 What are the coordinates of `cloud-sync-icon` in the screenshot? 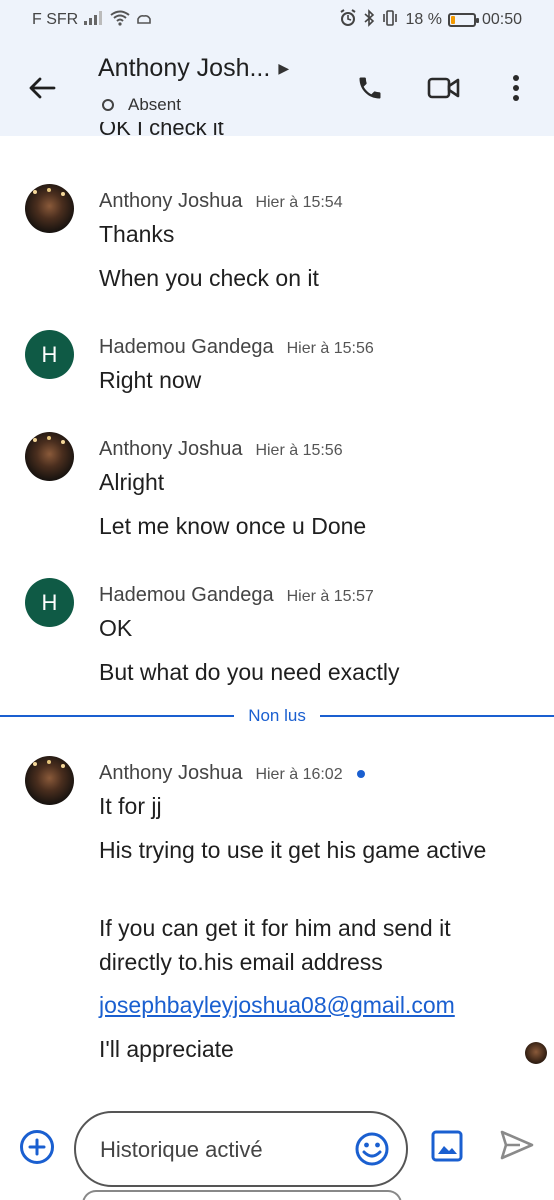 It's located at (144, 20).